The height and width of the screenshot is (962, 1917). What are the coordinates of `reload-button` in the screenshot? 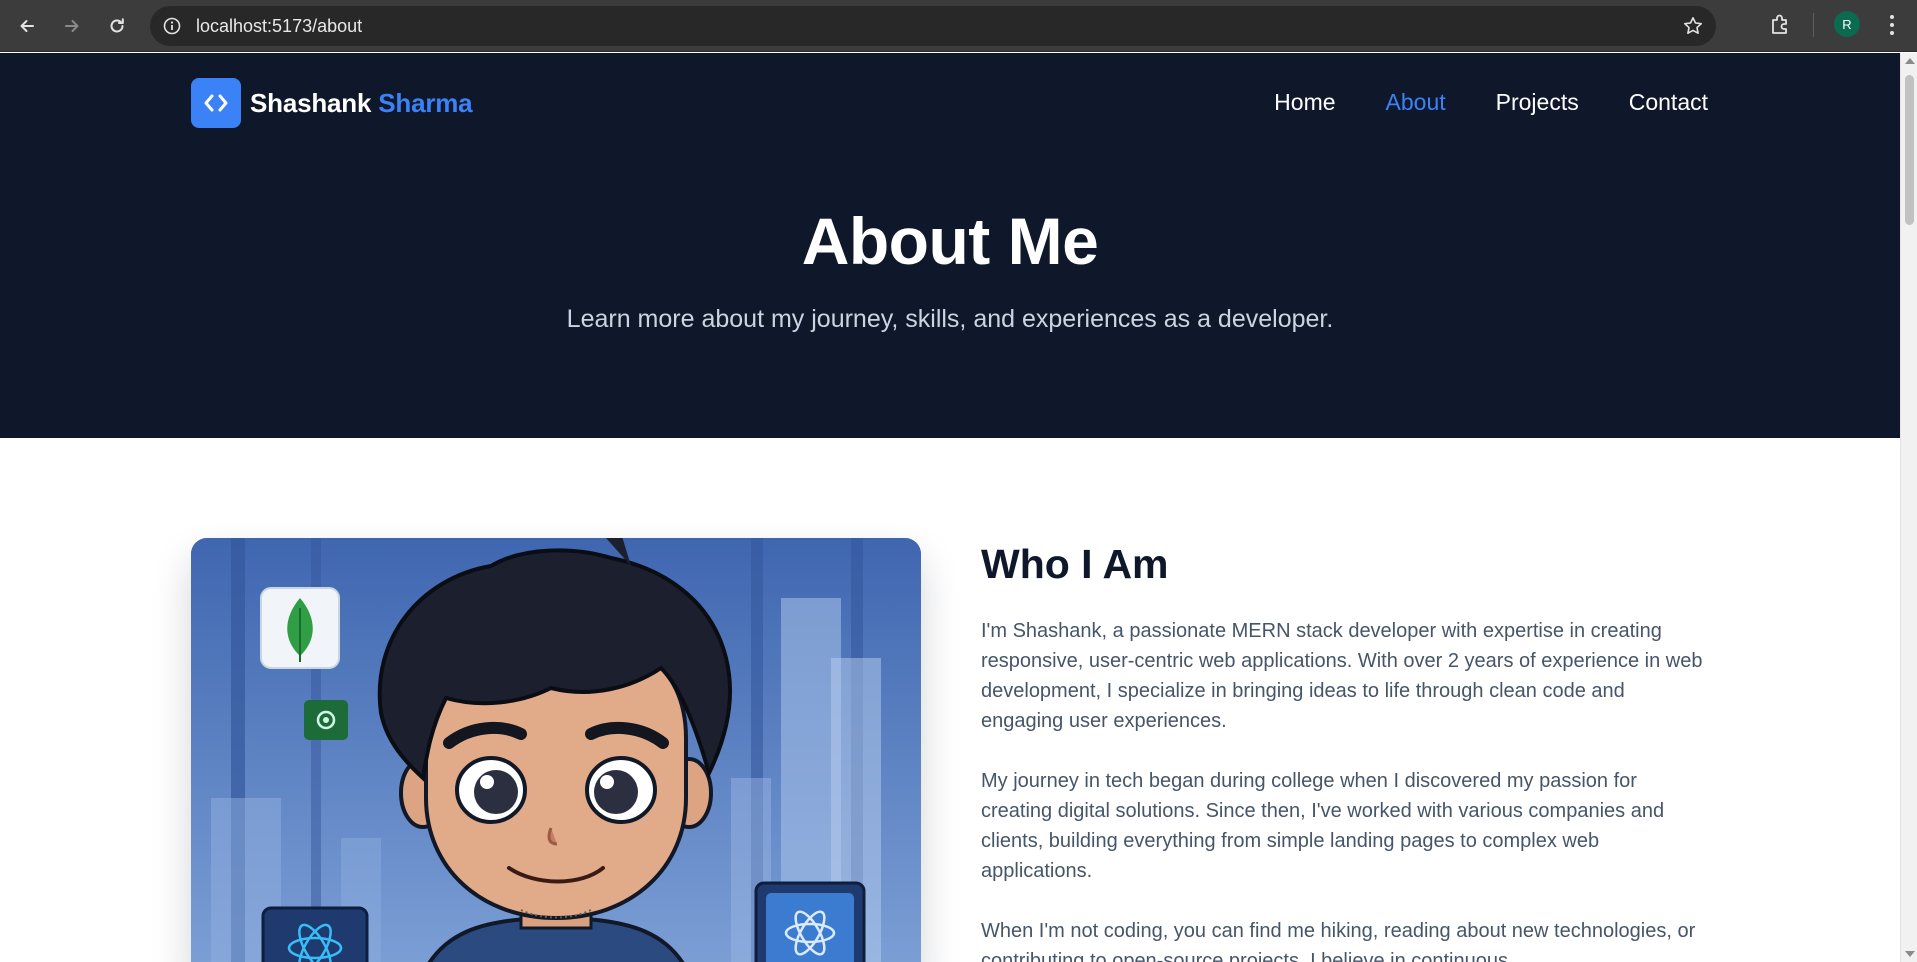 It's located at (117, 26).